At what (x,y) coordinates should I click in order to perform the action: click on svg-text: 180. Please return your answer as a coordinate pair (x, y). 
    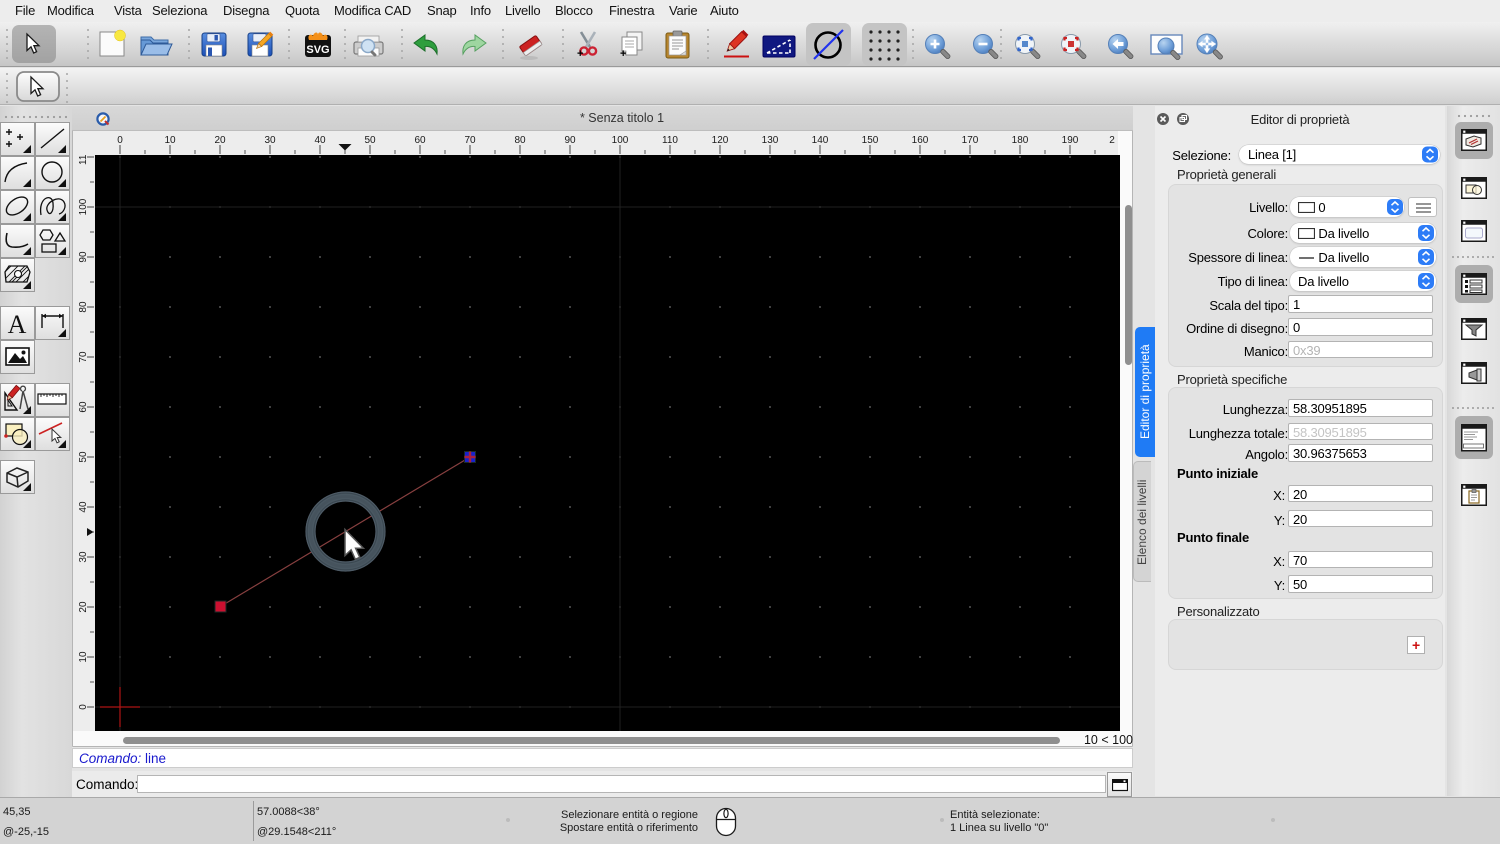
    Looking at the image, I should click on (1020, 140).